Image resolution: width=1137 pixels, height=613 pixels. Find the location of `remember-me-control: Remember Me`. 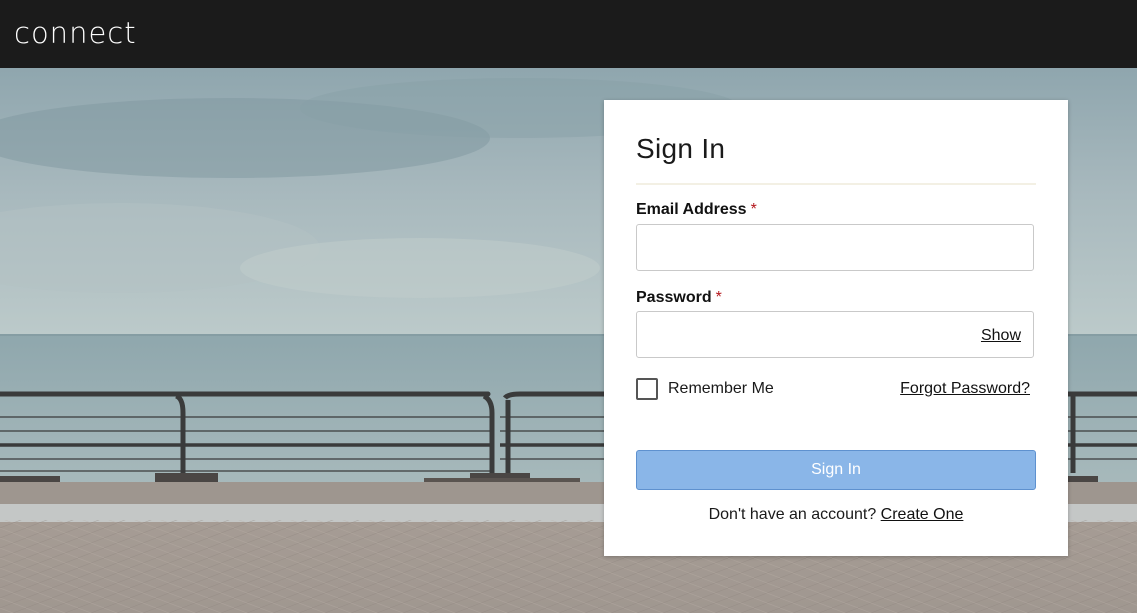

remember-me-control: Remember Me is located at coordinates (705, 389).